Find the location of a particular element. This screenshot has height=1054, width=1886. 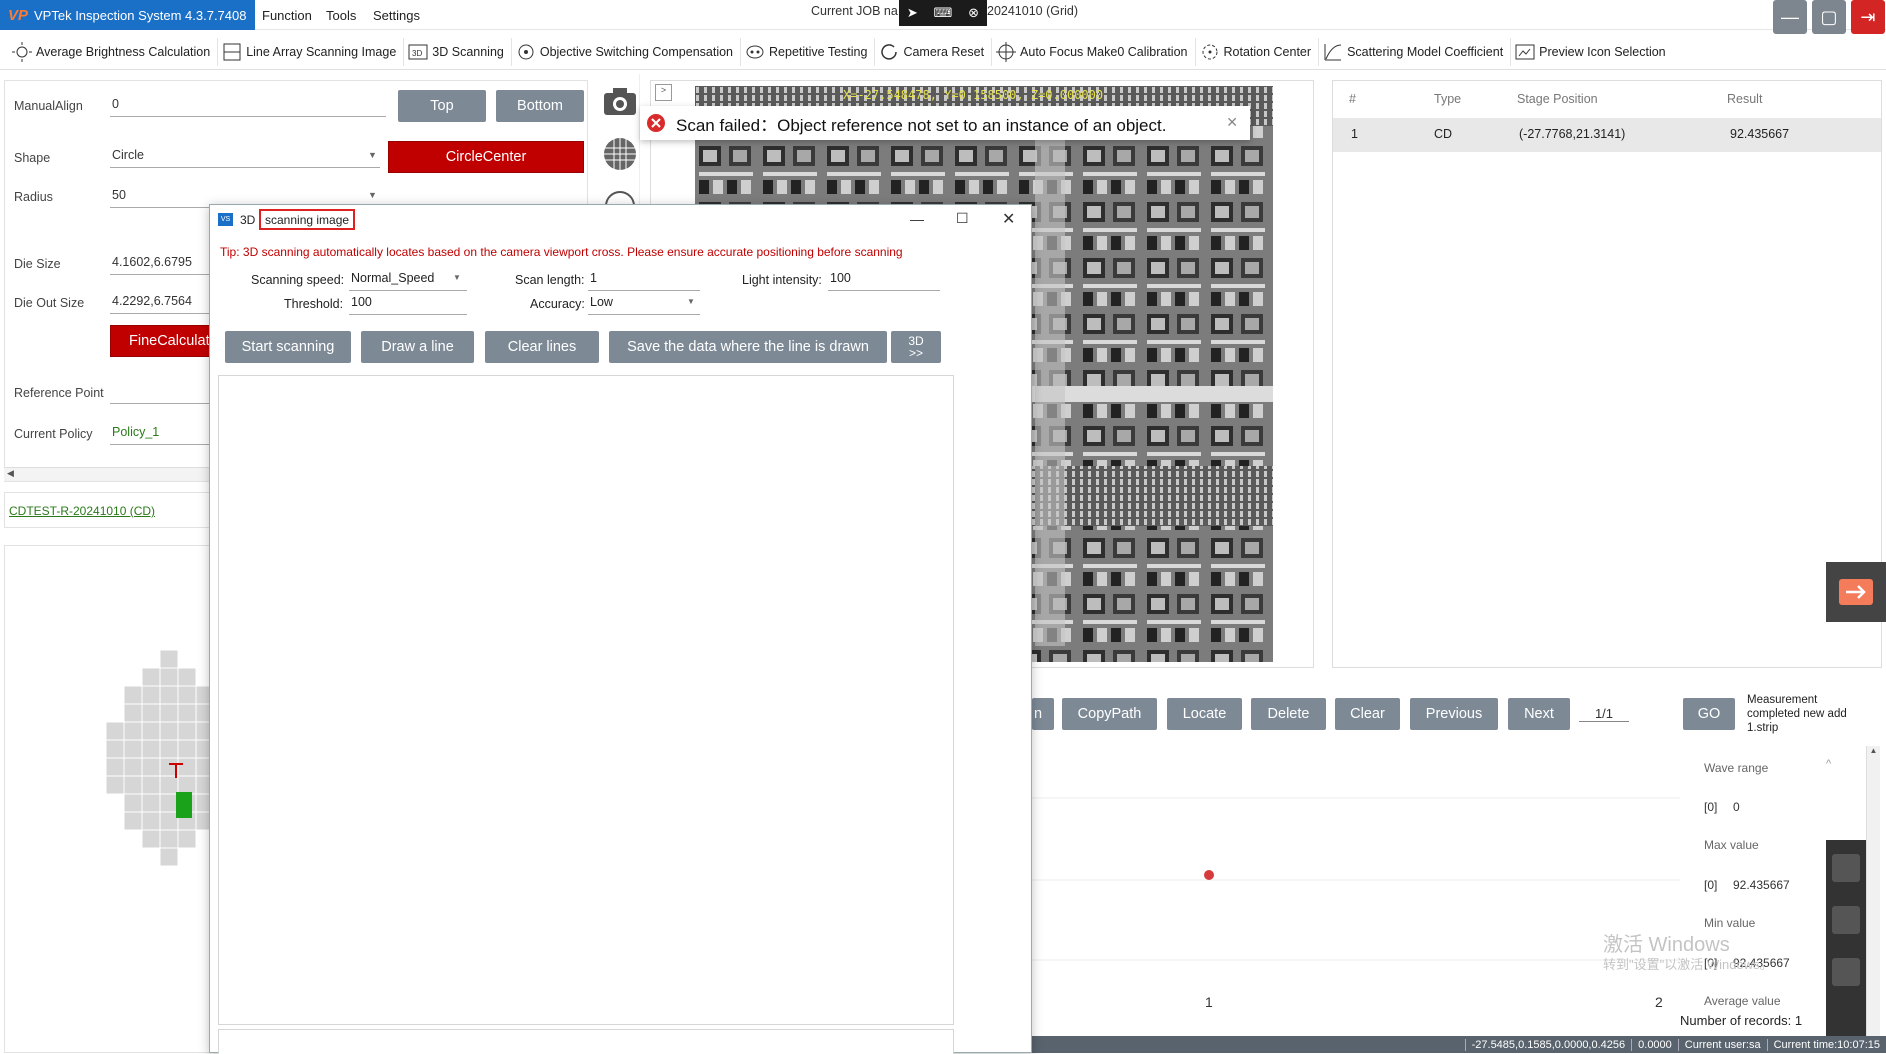

menu-tools: Tools is located at coordinates (341, 15).